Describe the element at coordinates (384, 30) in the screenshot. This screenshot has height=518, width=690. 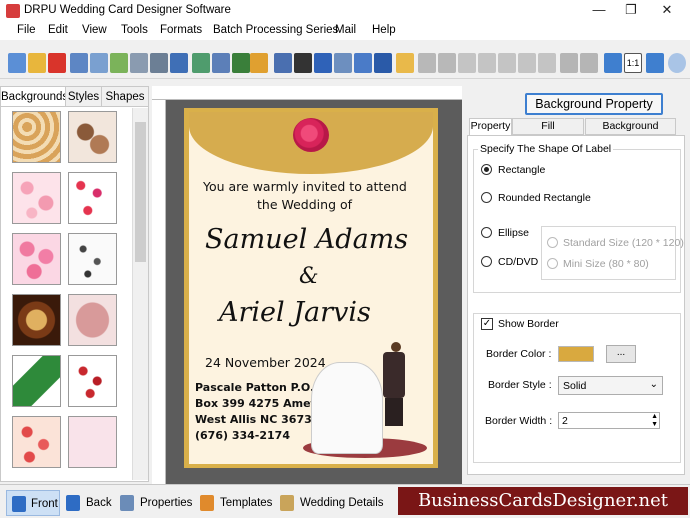
I see `menu-help: Help` at that location.